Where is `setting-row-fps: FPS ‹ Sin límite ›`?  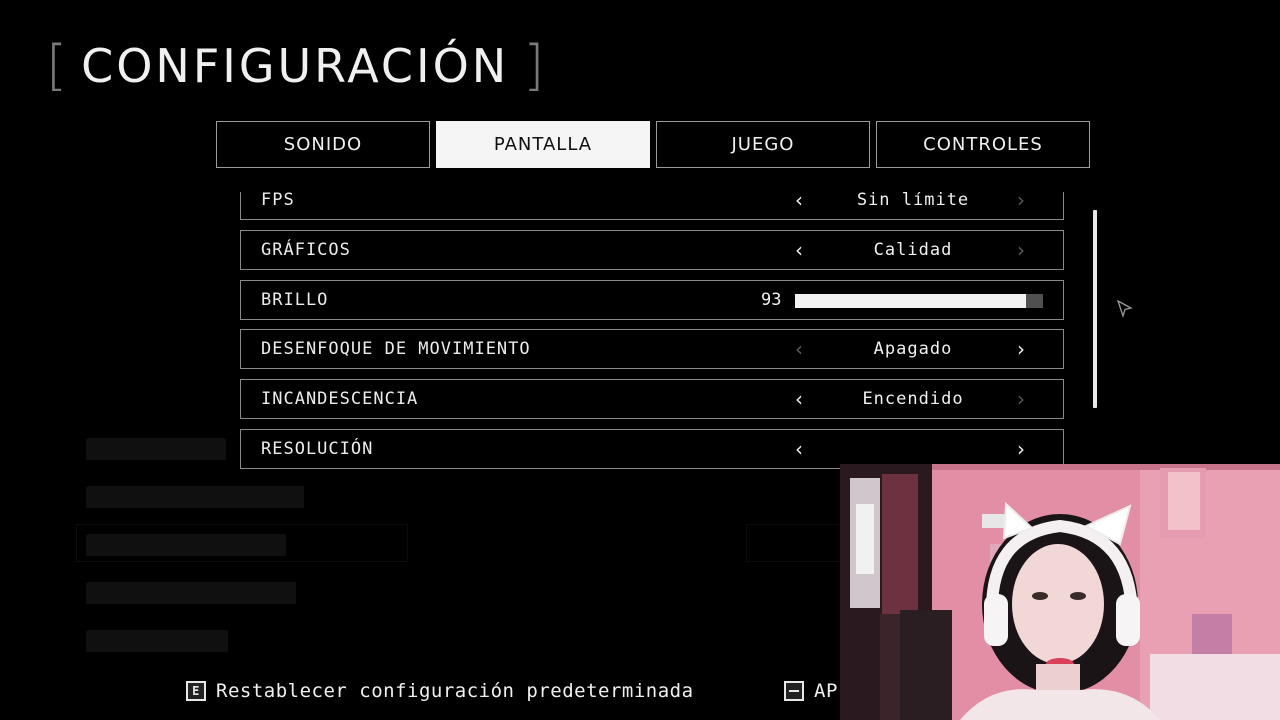
setting-row-fps: FPS ‹ Sin límite › is located at coordinates (652, 206).